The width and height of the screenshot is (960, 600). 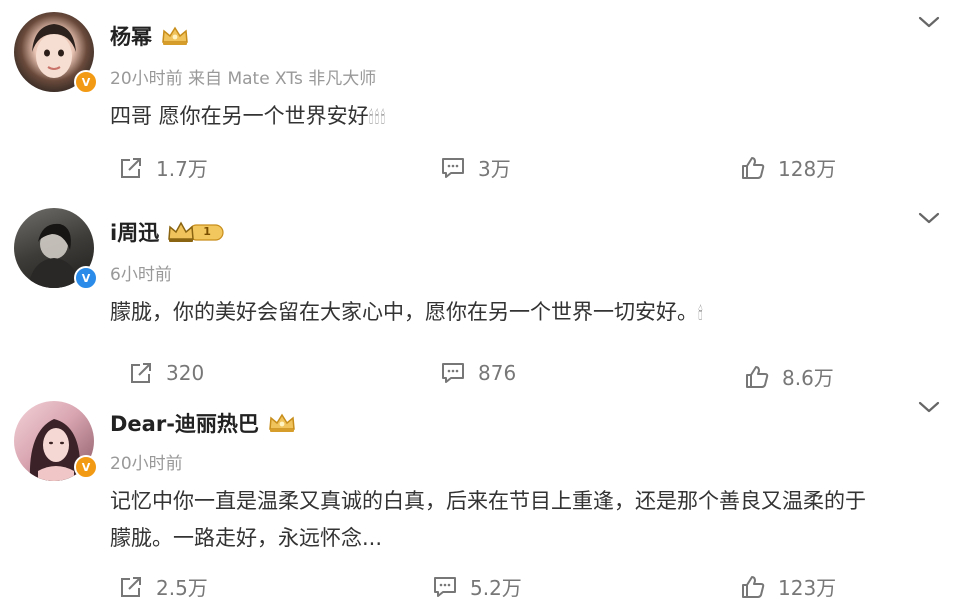 I want to click on like-button: 123万, so click(x=788, y=586).